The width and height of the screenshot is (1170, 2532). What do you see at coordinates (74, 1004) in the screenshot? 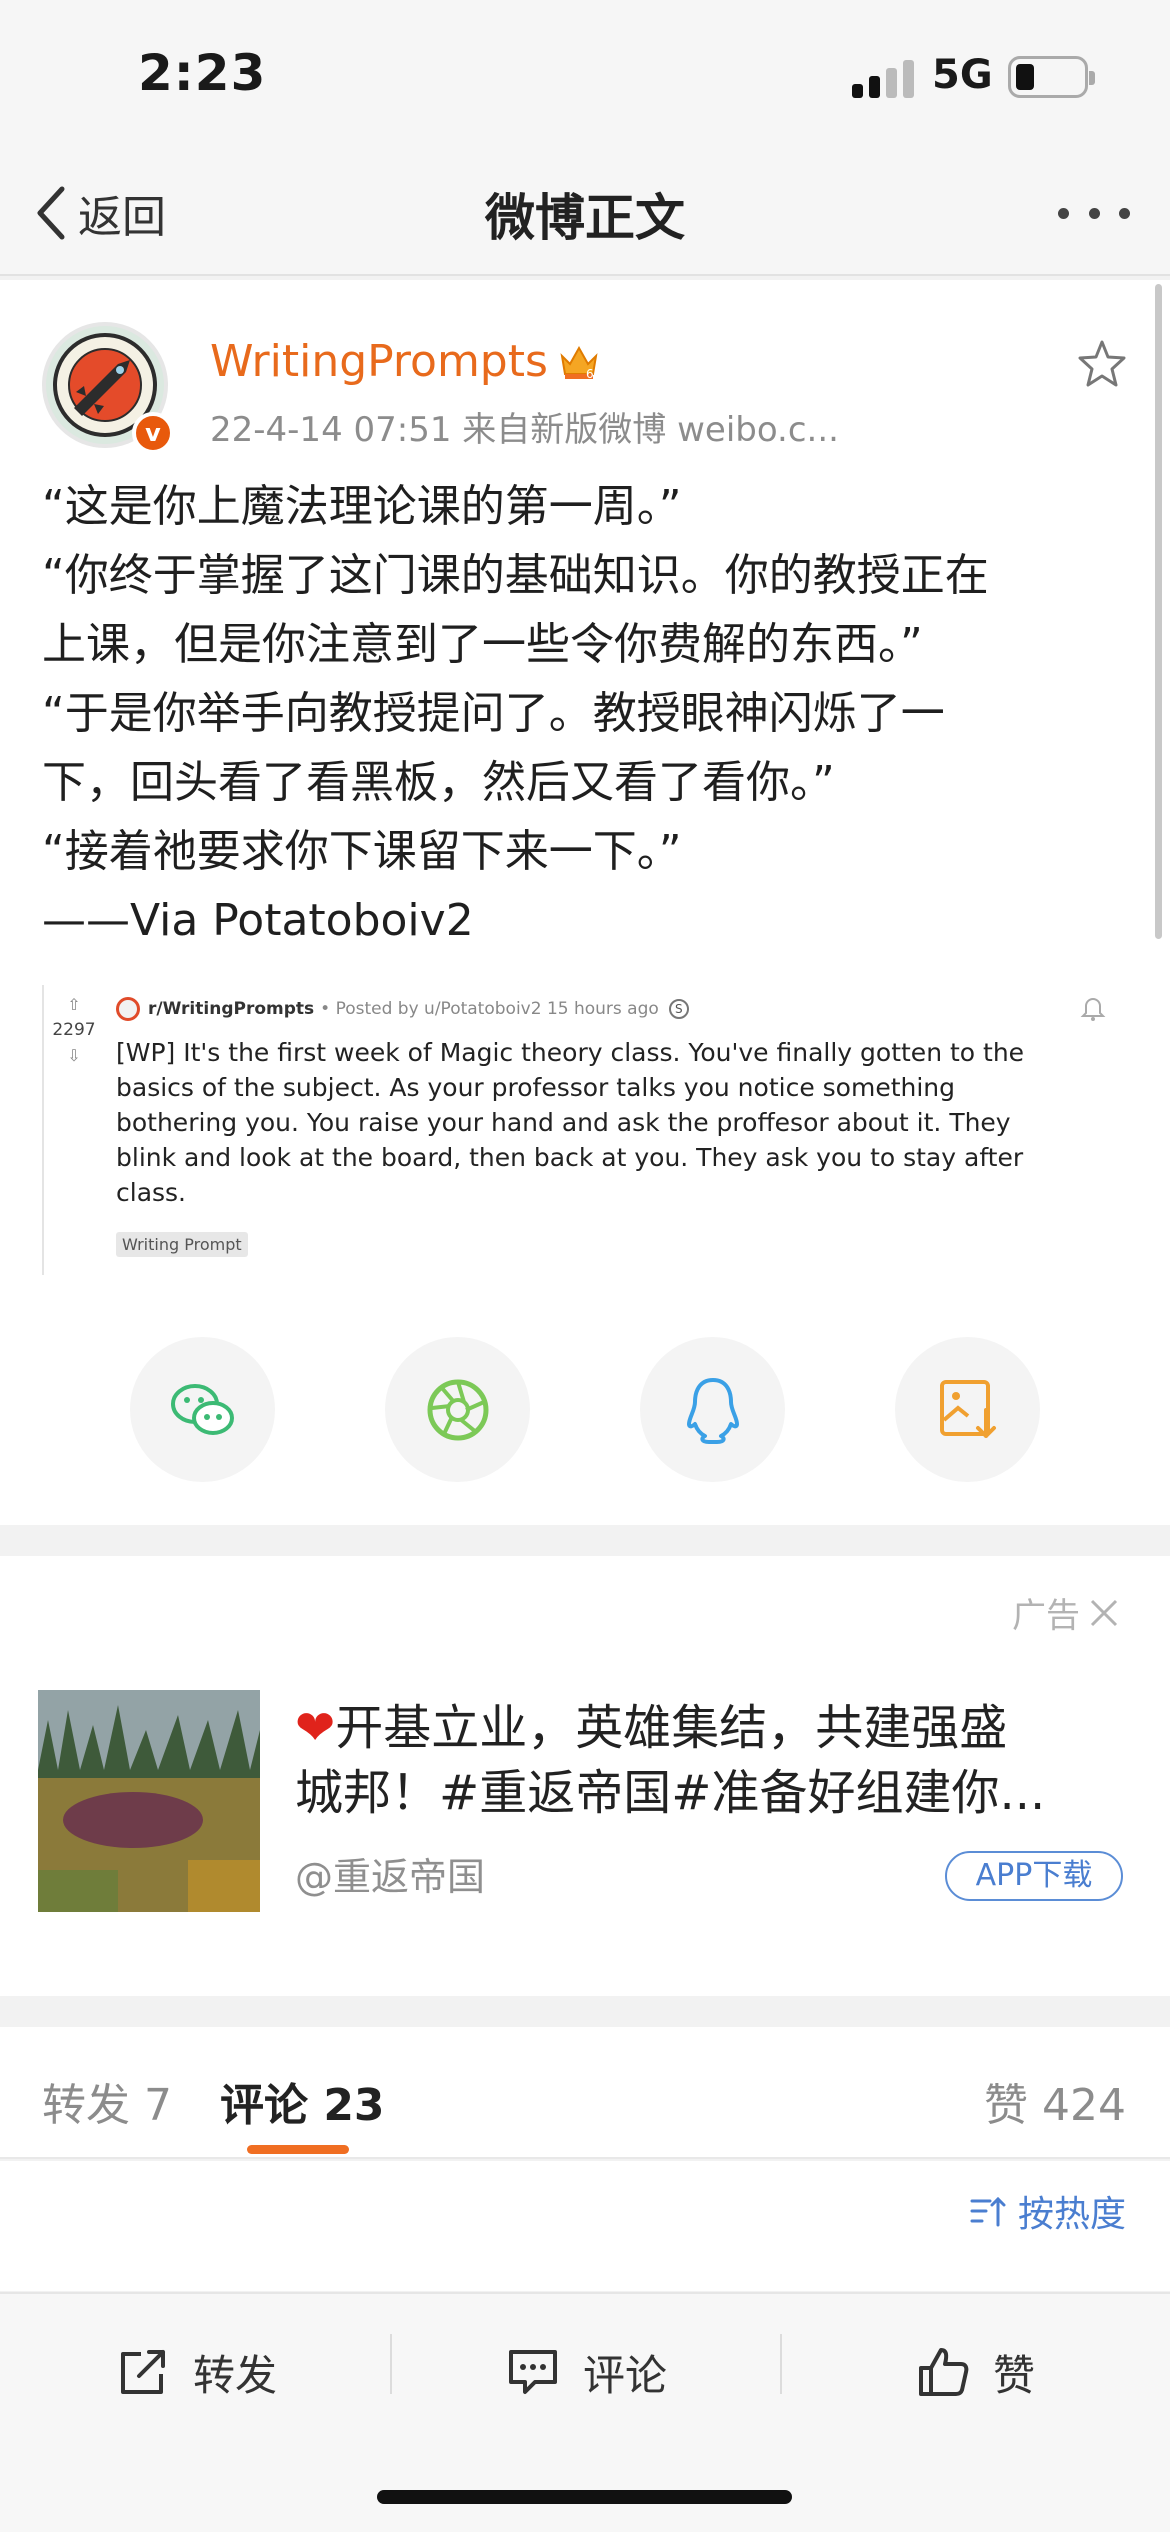
I see `upvote-icon: ⇧` at bounding box center [74, 1004].